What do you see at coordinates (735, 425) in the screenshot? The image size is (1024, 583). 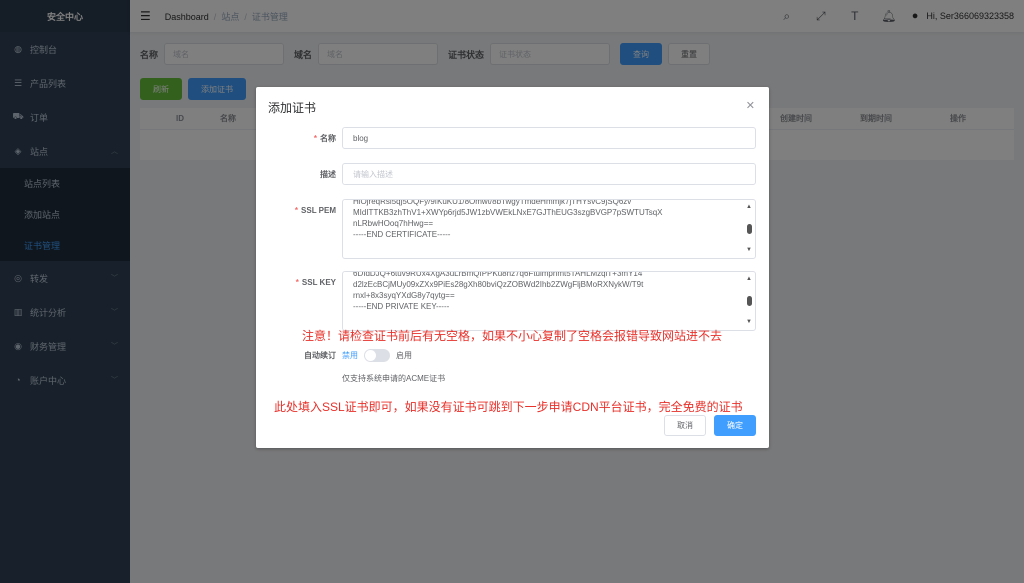 I see `confirm-button: 确定` at bounding box center [735, 425].